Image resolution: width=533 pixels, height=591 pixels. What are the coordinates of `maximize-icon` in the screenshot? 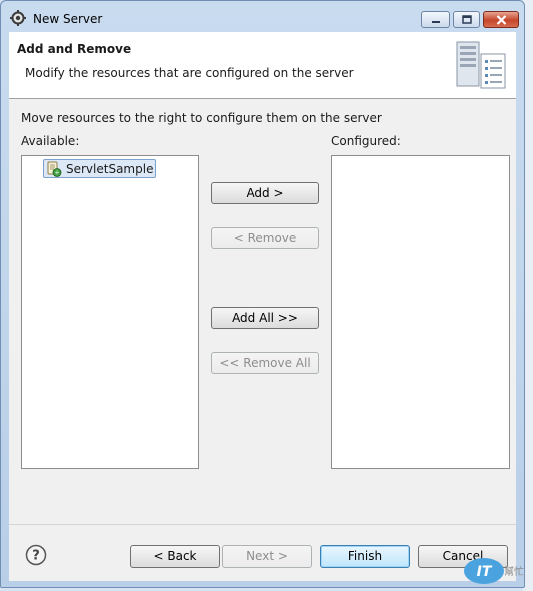 It's located at (466, 19).